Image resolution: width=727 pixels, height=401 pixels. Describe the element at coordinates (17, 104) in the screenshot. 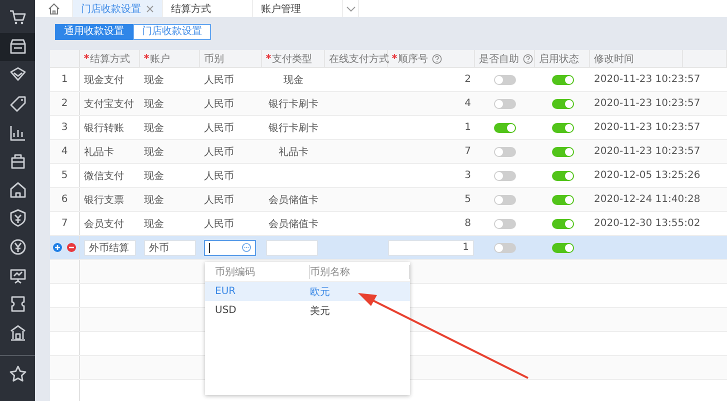

I see `tag-icon` at that location.